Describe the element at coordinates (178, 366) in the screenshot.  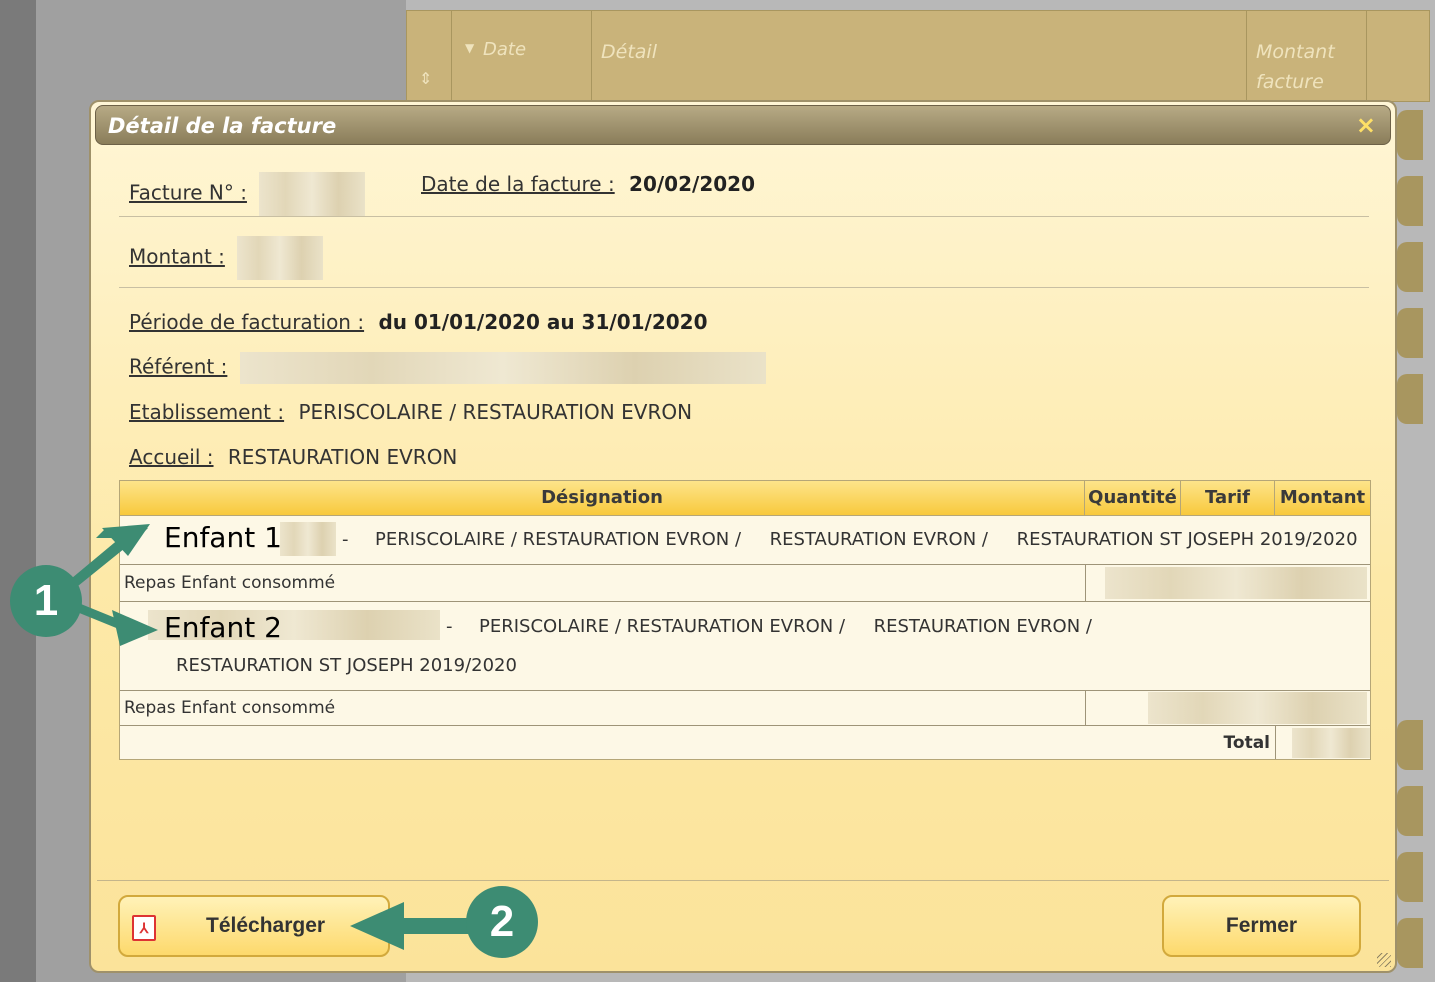
I see `referent-label: Référent :` at that location.